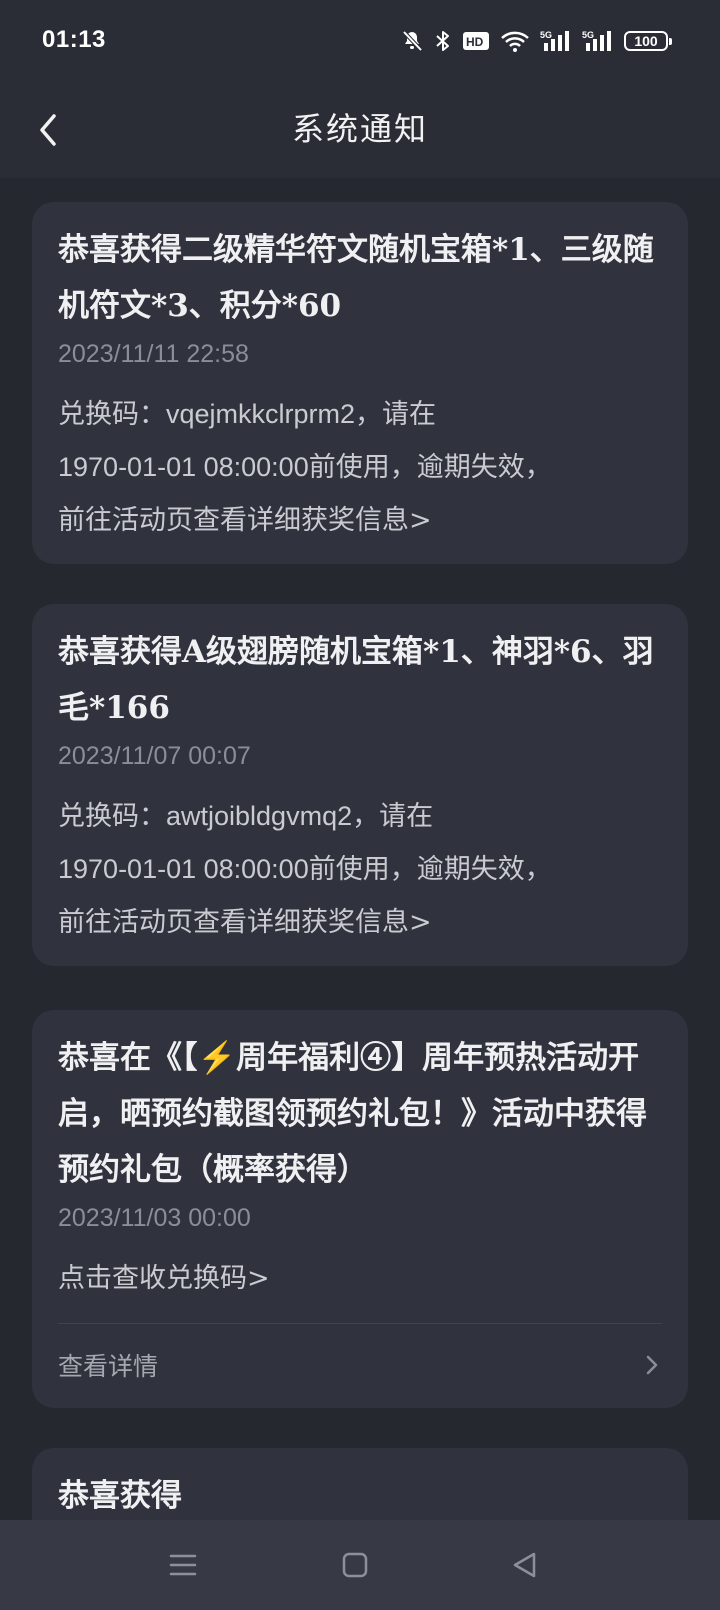 The image size is (720, 1610). Describe the element at coordinates (652, 1365) in the screenshot. I see `chevron-right-icon` at that location.